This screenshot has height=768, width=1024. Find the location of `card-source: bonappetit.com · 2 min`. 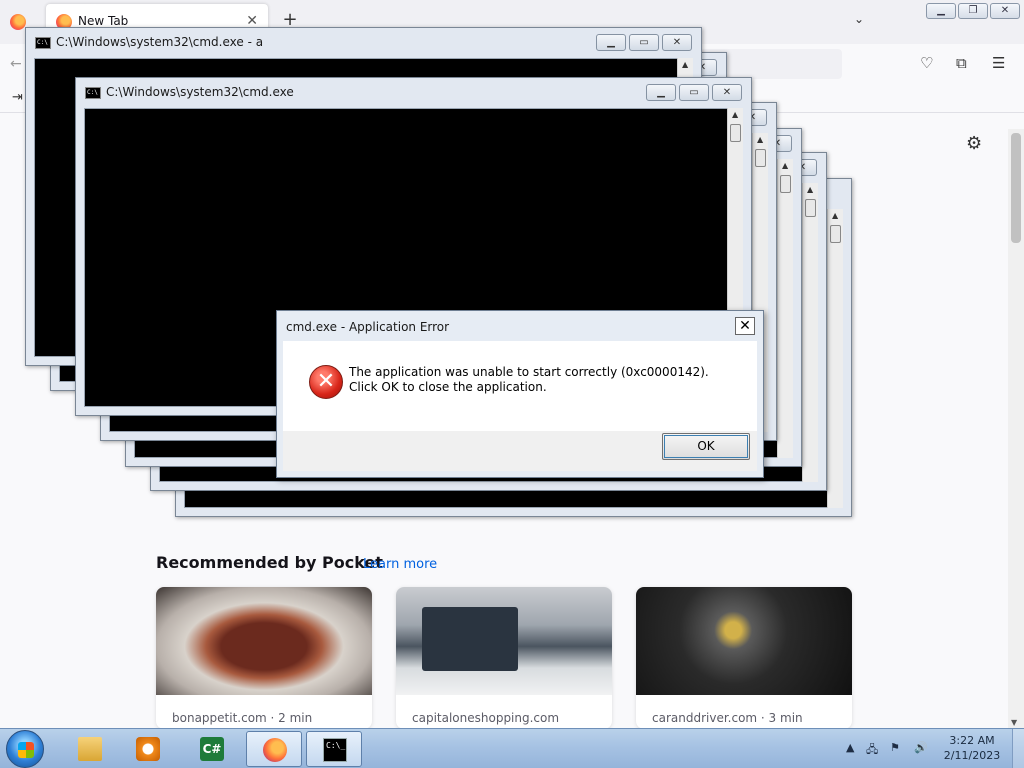

card-source: bonappetit.com · 2 min is located at coordinates (242, 718).